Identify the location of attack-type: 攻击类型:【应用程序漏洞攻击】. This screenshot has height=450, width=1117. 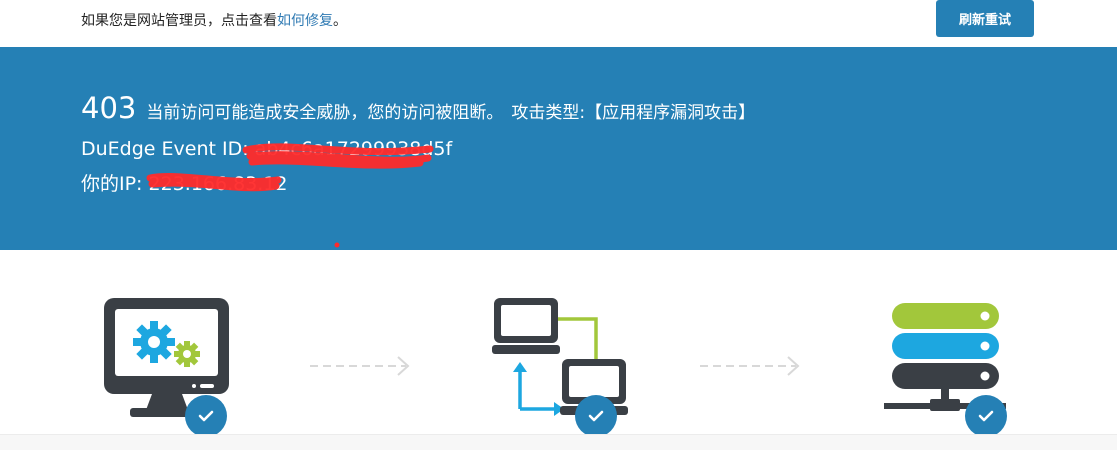
(633, 113).